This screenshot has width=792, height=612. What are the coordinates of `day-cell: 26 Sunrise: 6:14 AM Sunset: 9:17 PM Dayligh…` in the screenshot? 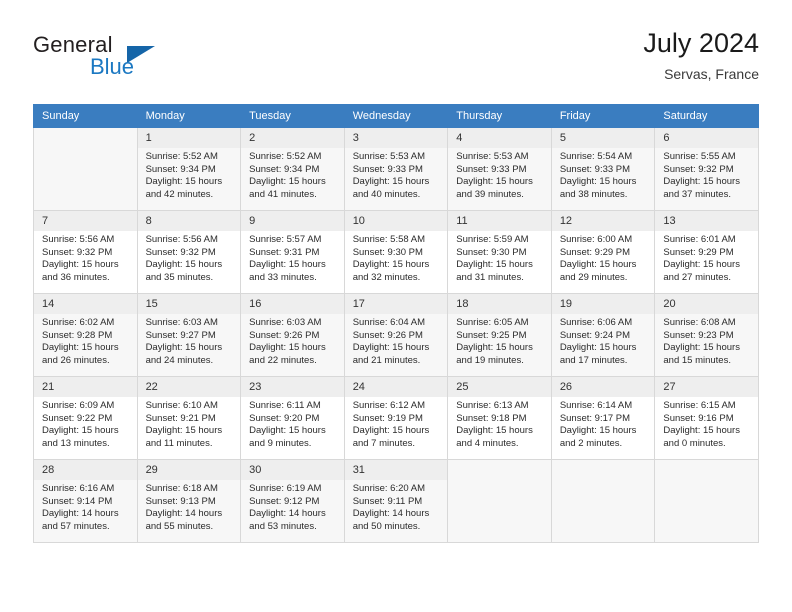 It's located at (603, 418).